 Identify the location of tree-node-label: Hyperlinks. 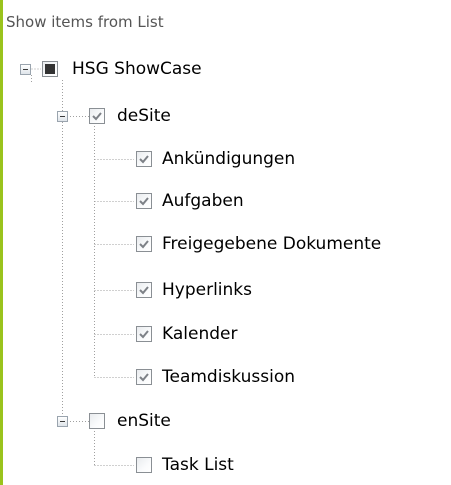
(207, 290).